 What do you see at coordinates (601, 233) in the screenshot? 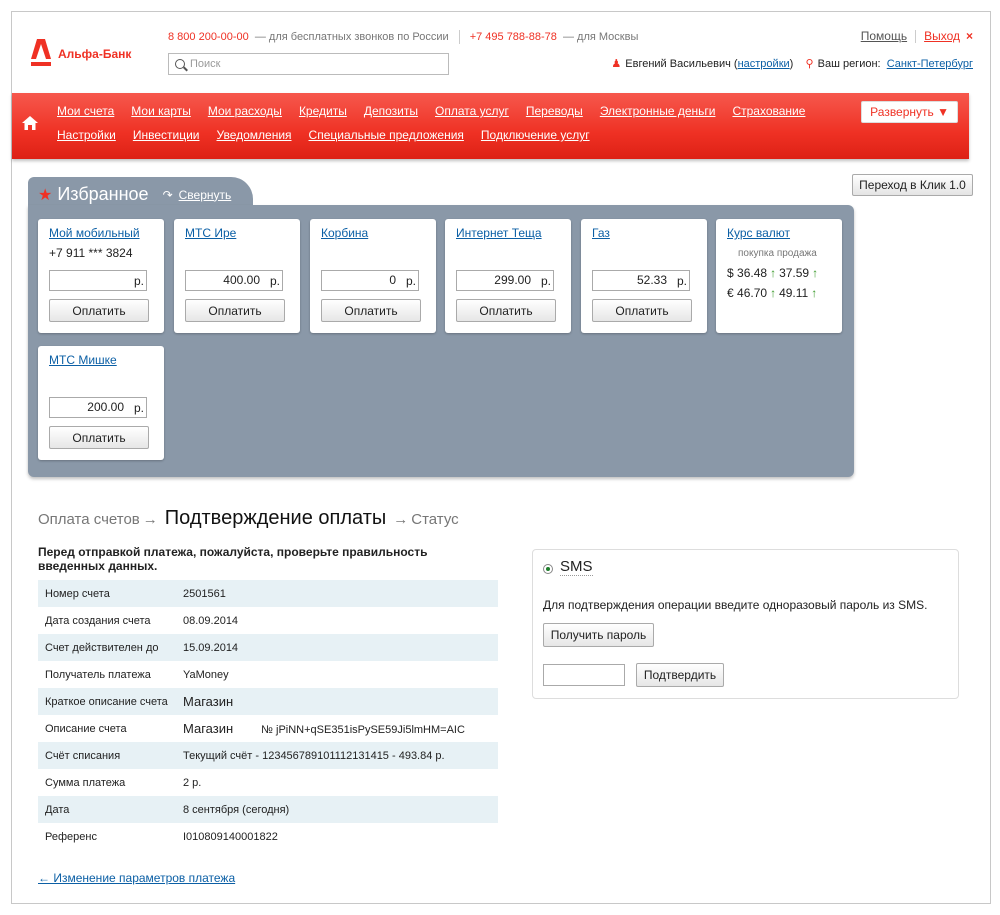
I see `favorite-title-link: Газ` at bounding box center [601, 233].